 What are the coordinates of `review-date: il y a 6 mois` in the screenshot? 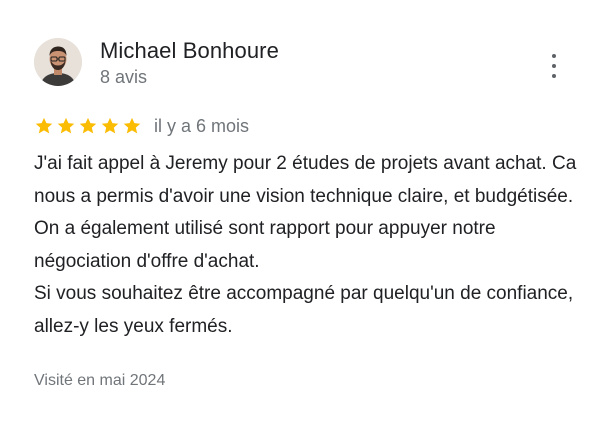 It's located at (202, 126).